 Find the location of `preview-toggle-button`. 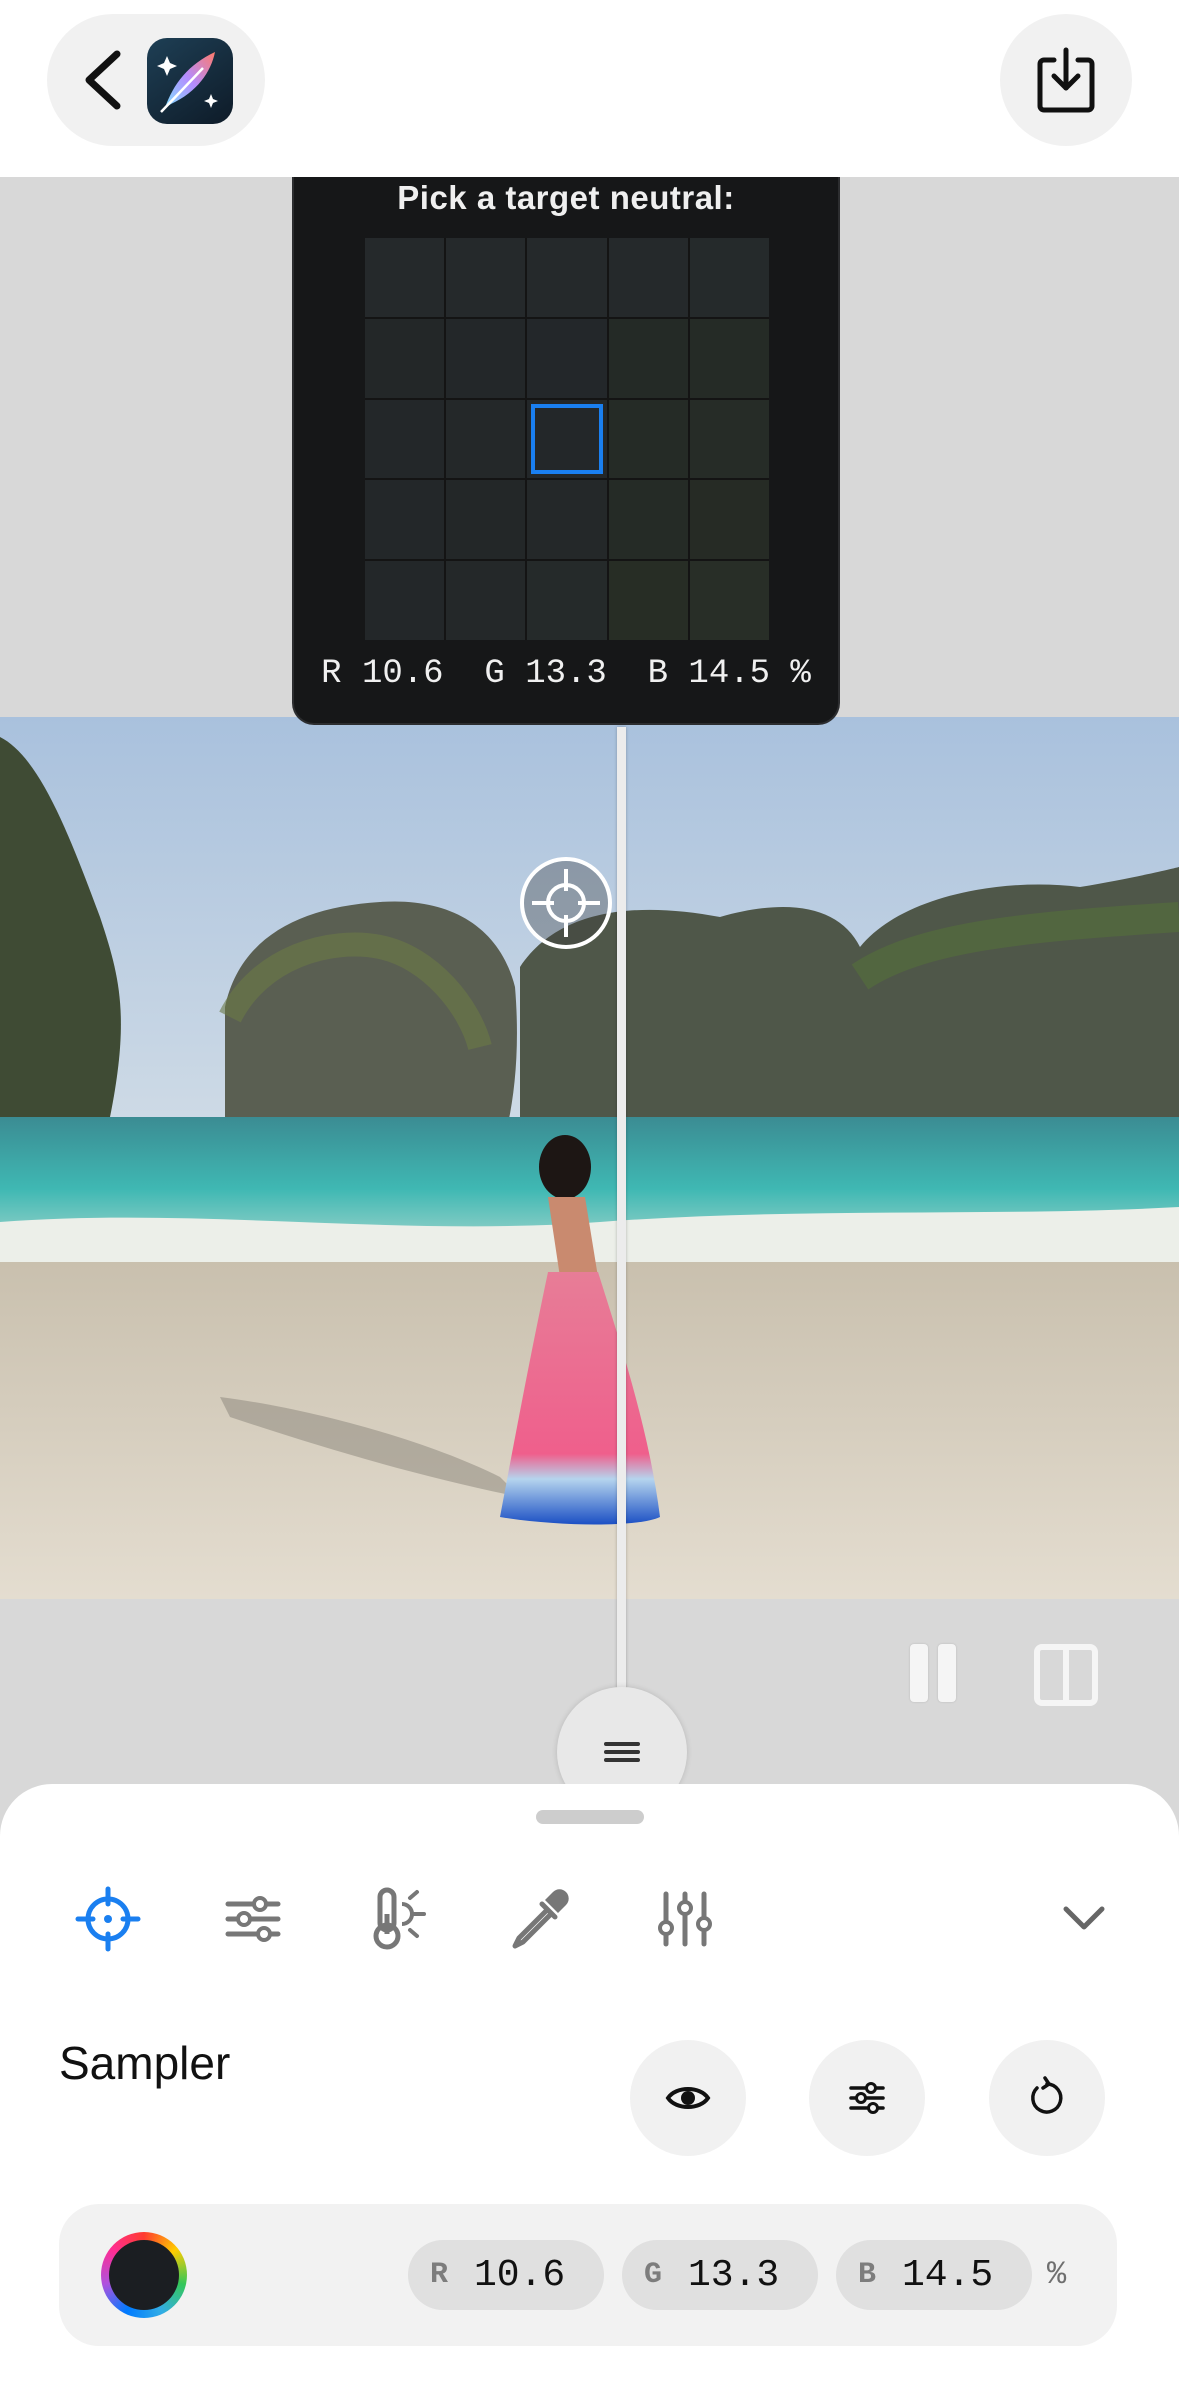

preview-toggle-button is located at coordinates (688, 2098).